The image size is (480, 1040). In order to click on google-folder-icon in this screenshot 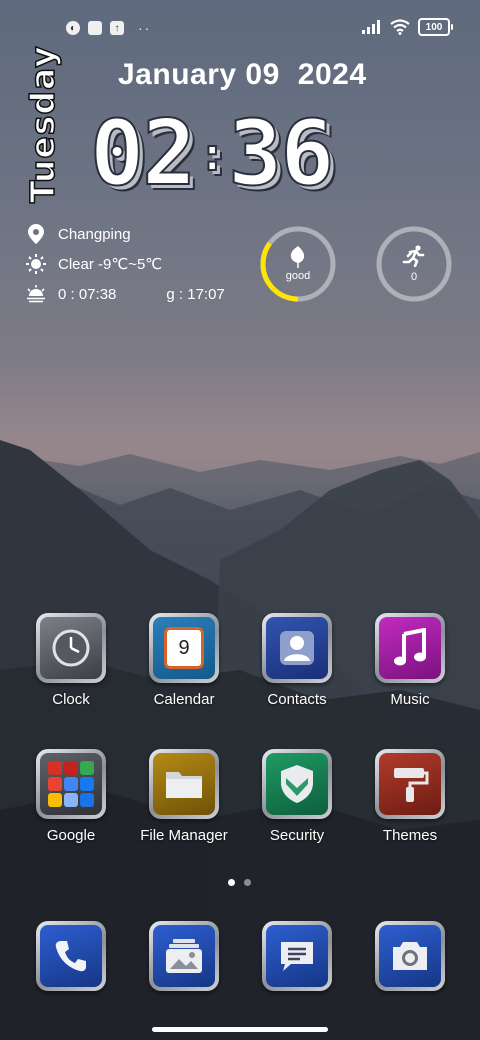, I will do `click(71, 784)`.